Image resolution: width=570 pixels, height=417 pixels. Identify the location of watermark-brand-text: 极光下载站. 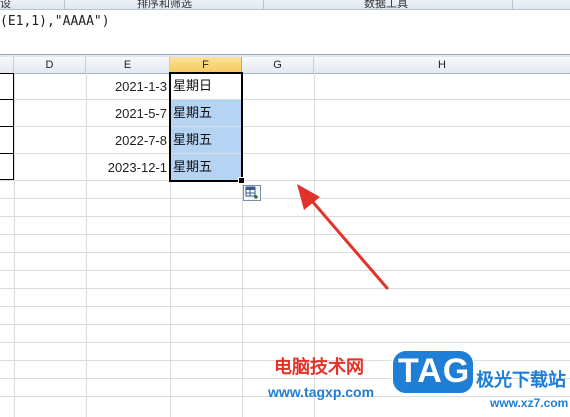
(521, 380).